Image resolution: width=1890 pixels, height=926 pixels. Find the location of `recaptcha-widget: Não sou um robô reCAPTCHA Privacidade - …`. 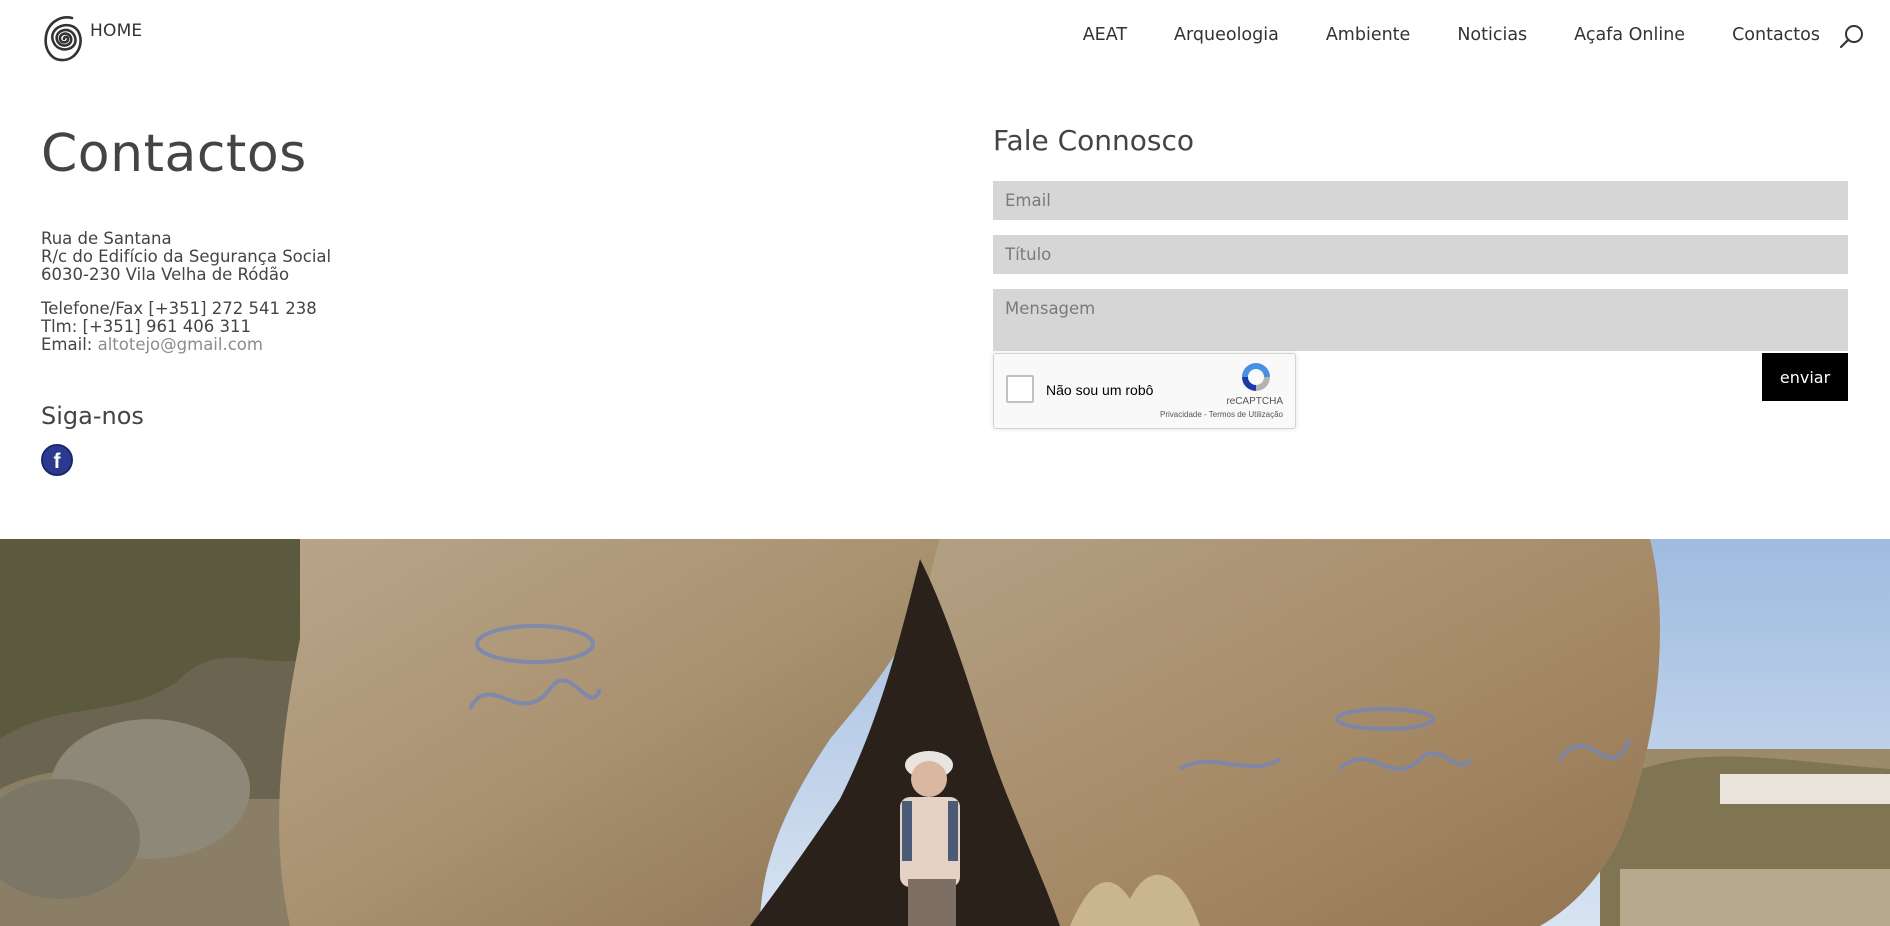

recaptcha-widget: Não sou um robô reCAPTCHA Privacidade - … is located at coordinates (1144, 391).